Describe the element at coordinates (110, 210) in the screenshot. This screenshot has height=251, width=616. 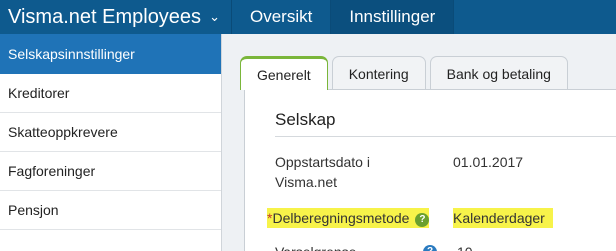
I see `sidebar-item-pensjon: Pensjon` at that location.